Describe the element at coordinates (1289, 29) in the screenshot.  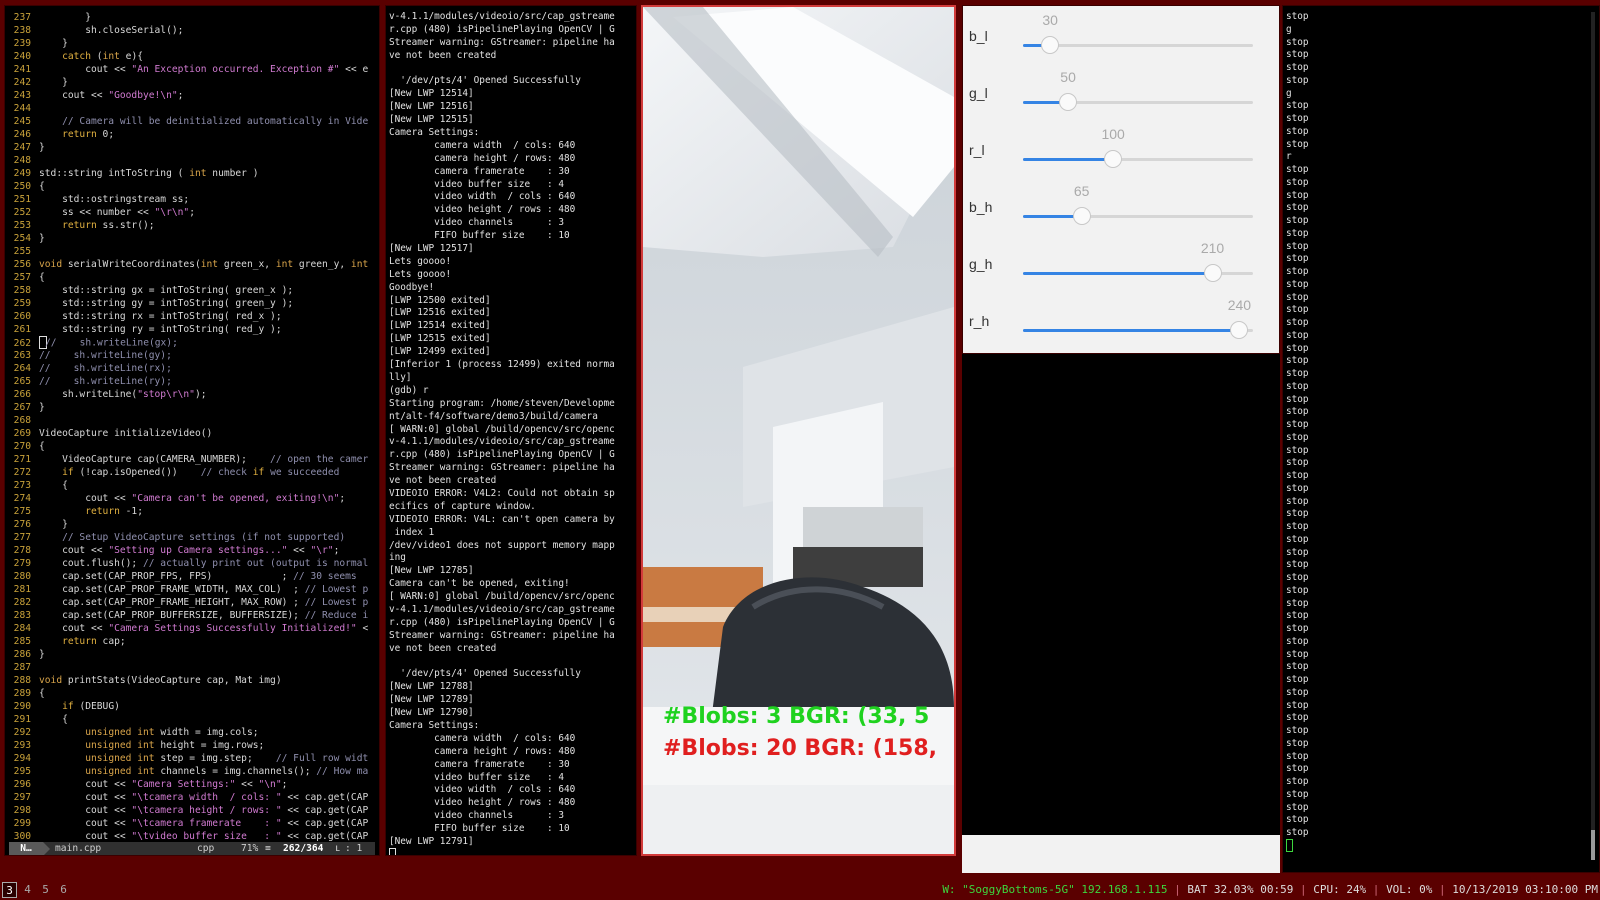
I see `serial-line: g` at that location.